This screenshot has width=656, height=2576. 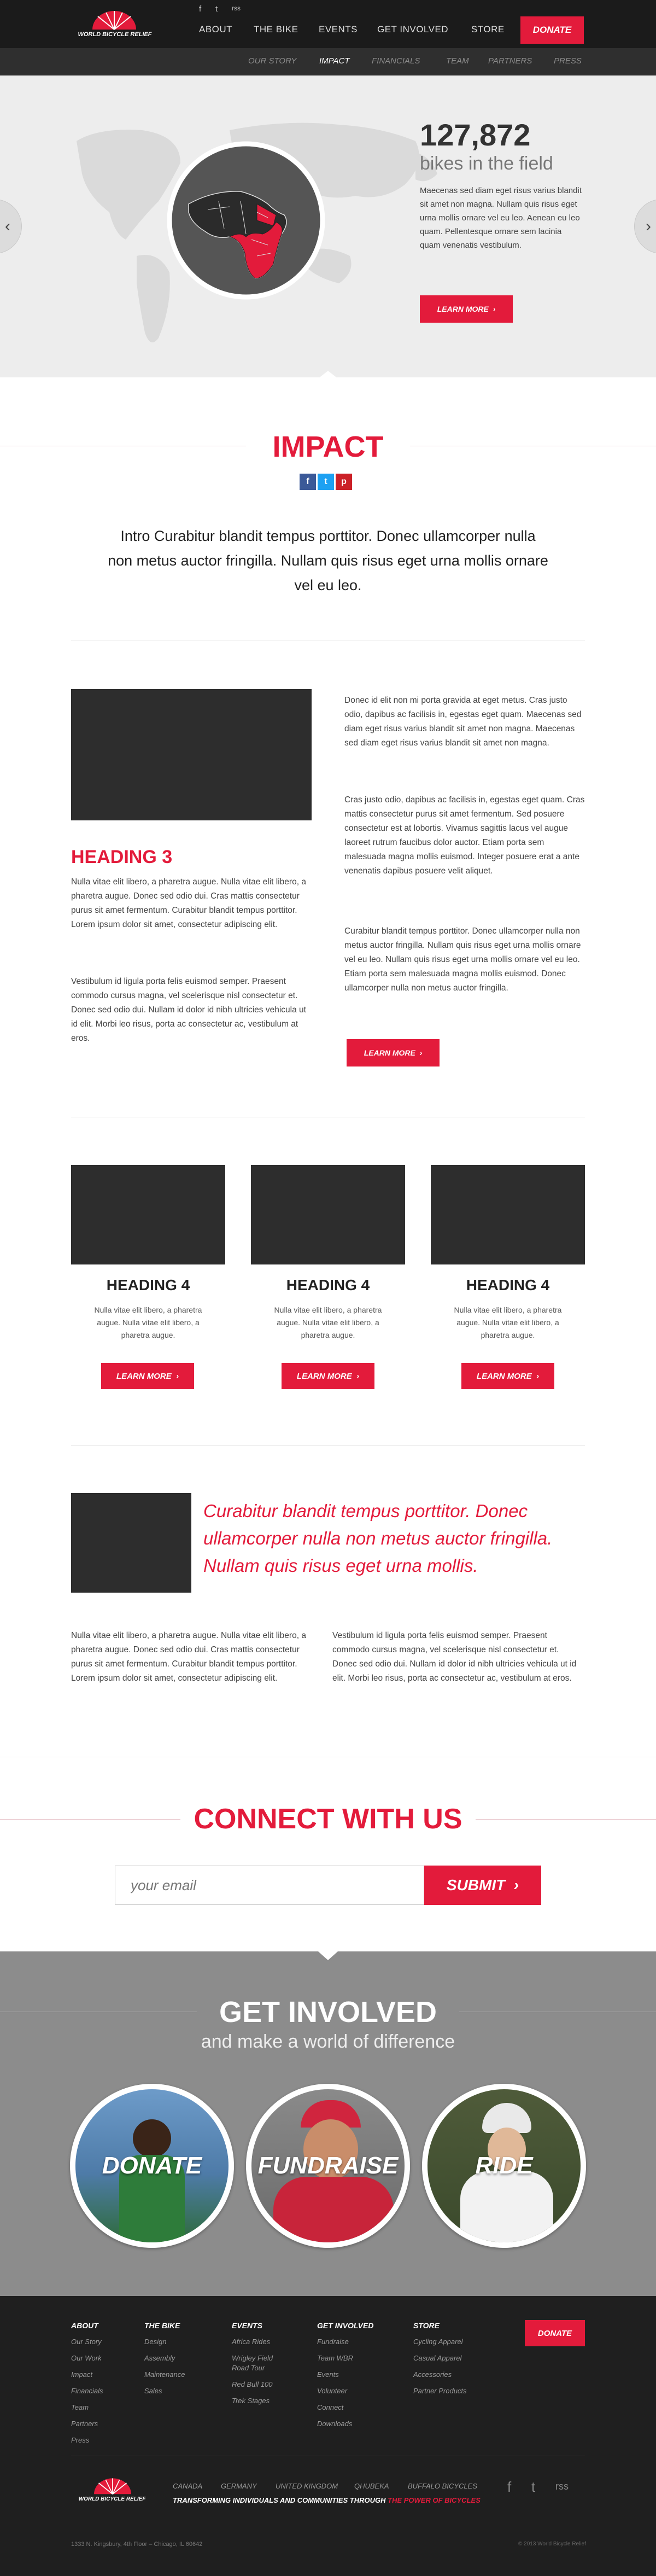 I want to click on footer-link: Cycling Apparel, so click(x=438, y=2342).